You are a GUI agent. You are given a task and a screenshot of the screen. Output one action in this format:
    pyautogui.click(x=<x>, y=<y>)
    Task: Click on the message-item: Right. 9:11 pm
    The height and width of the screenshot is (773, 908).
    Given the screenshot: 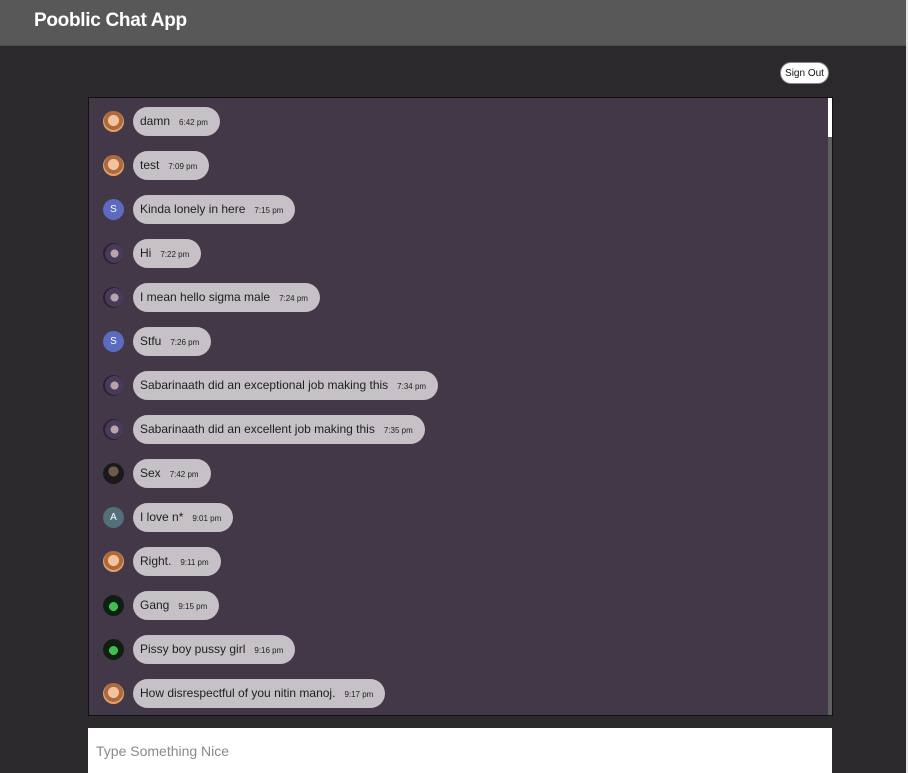 What is the action you would take?
    pyautogui.click(x=162, y=561)
    